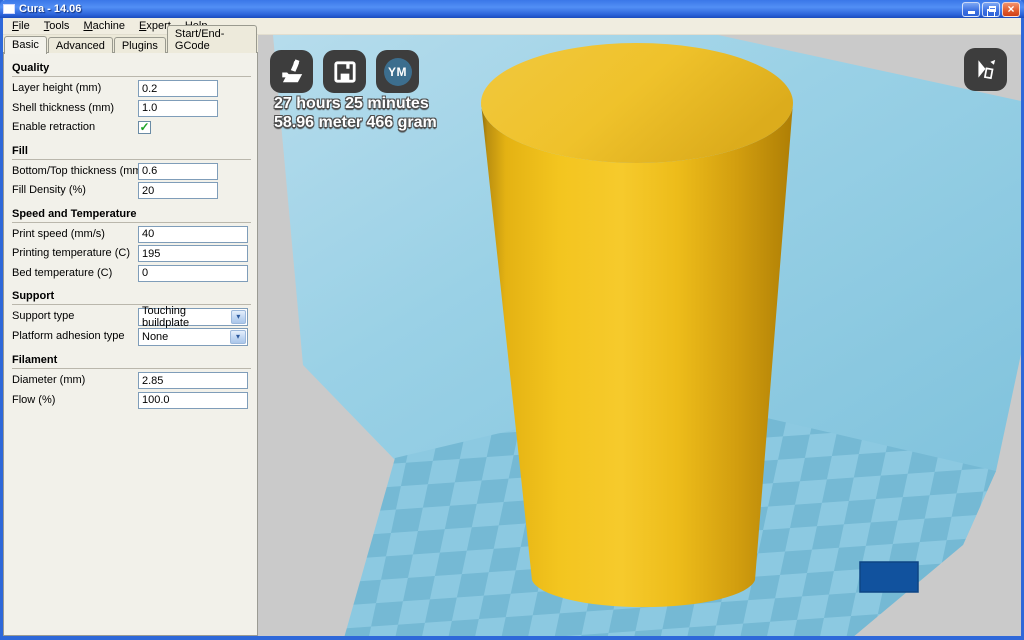 Image resolution: width=1024 pixels, height=640 pixels. Describe the element at coordinates (991, 11) in the screenshot. I see `restore-icon` at that location.